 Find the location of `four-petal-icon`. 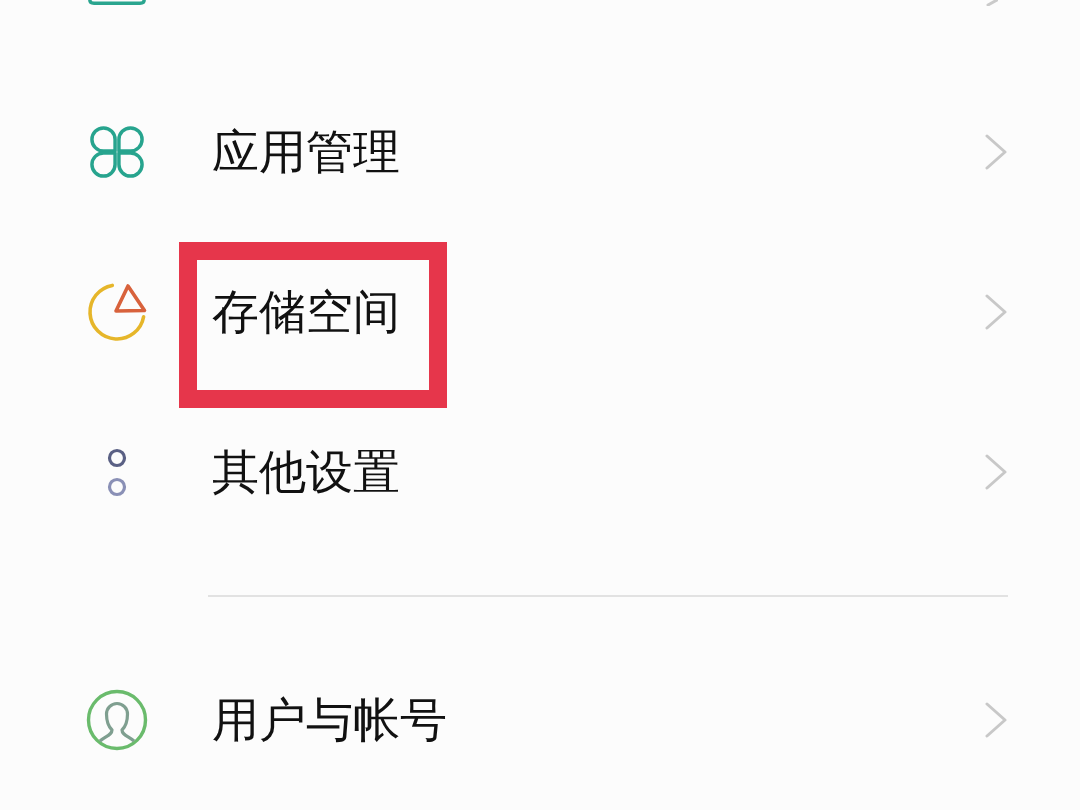

four-petal-icon is located at coordinates (117, 152).